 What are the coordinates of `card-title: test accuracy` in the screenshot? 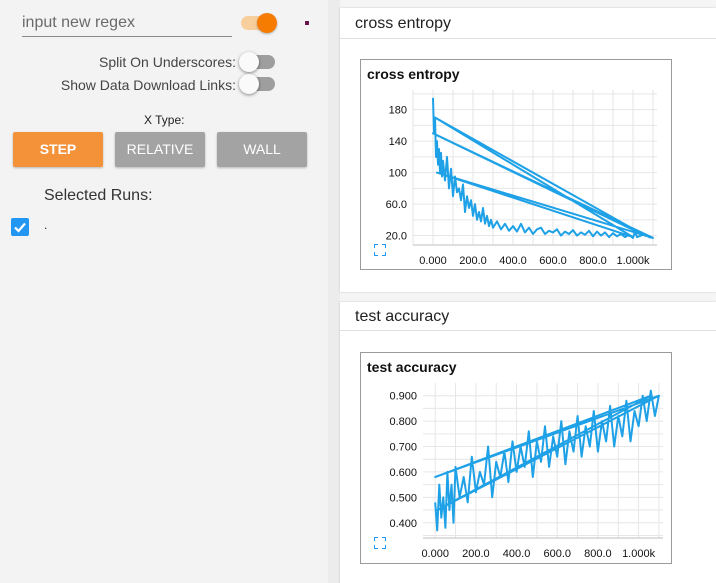 It's located at (402, 316).